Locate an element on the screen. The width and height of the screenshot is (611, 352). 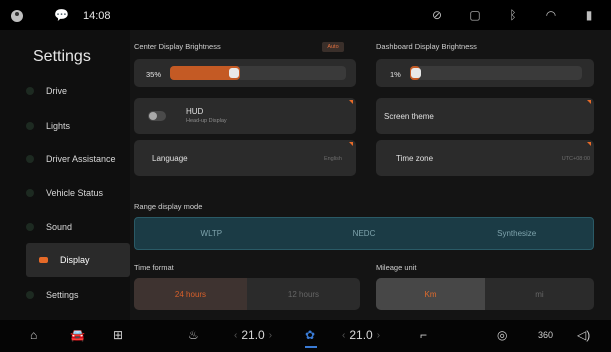
lights-icon is located at coordinates (30, 126).